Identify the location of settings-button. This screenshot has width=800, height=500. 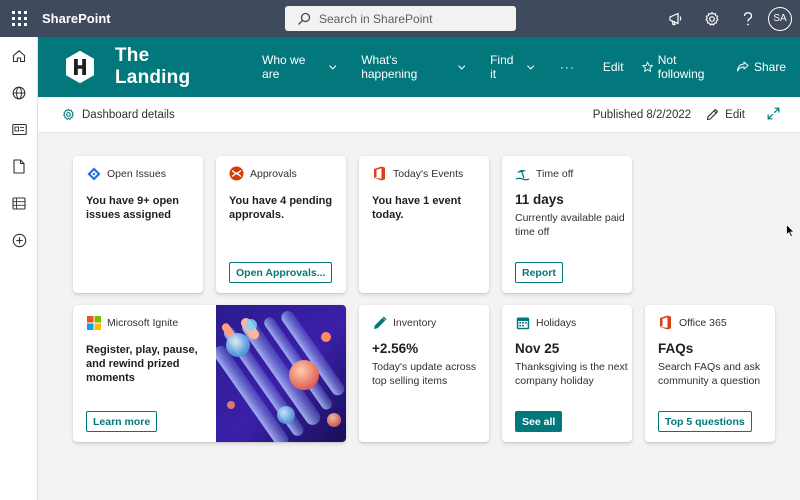
(712, 18).